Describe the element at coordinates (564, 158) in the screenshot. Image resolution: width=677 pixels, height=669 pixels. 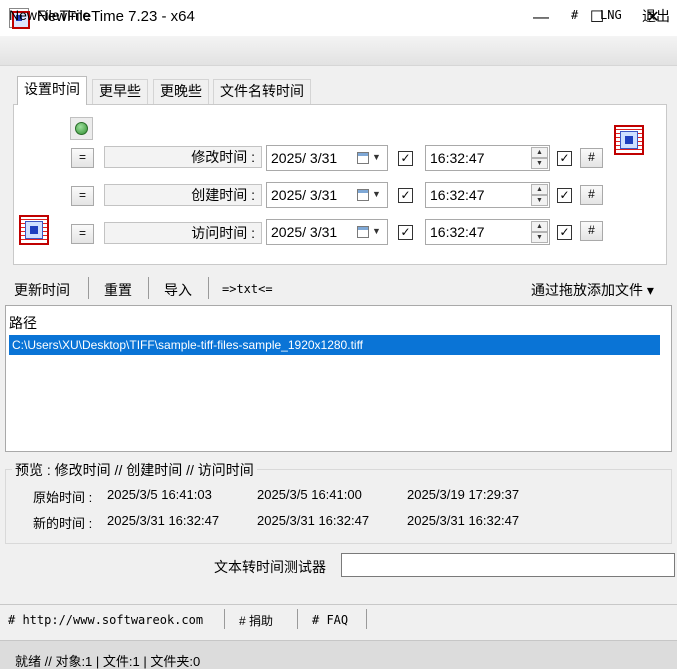
I see `modified-time-checkbox: ✓` at that location.